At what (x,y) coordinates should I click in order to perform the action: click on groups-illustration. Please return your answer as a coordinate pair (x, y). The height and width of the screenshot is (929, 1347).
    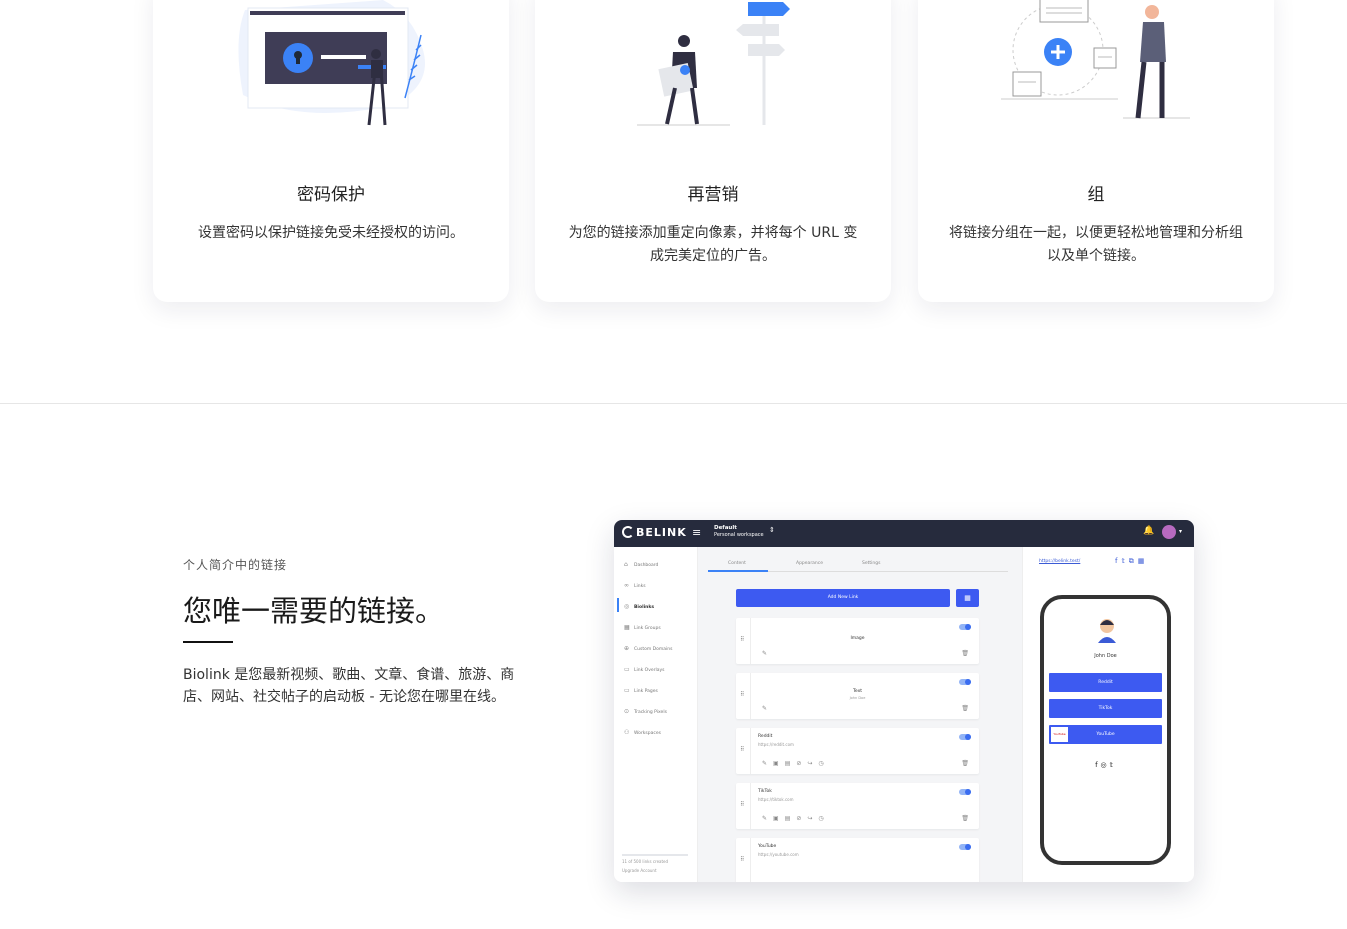
    Looking at the image, I should click on (1095, 59).